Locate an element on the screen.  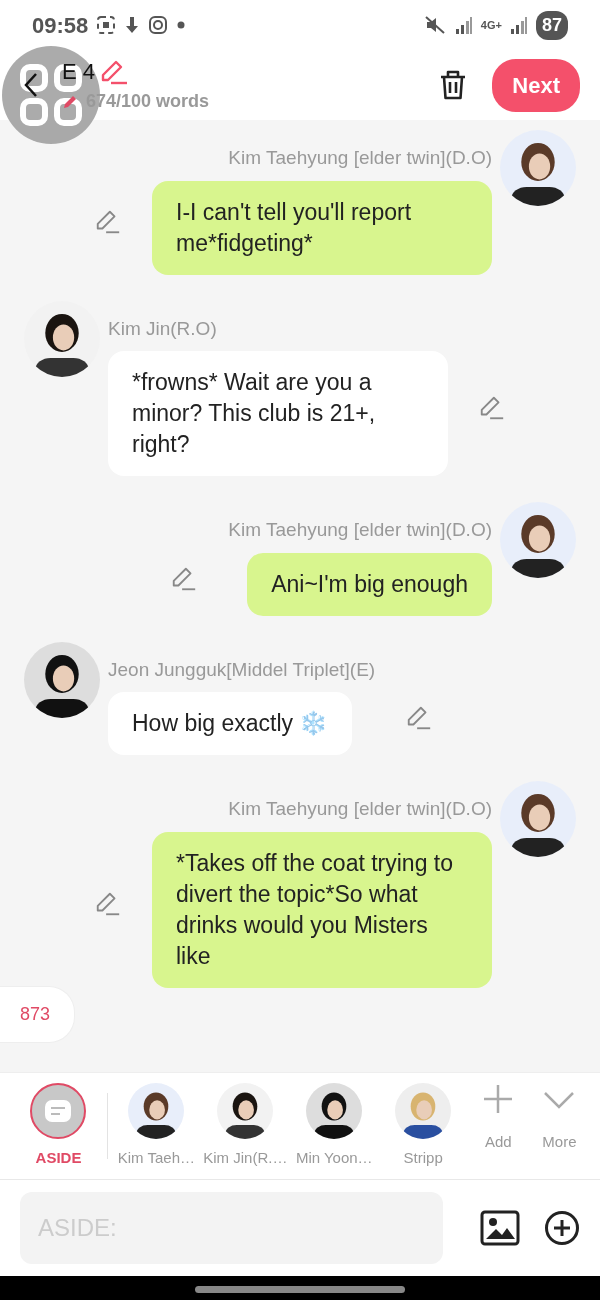
sender-name: Kim Jin(R.O) is located at coordinates (162, 328).